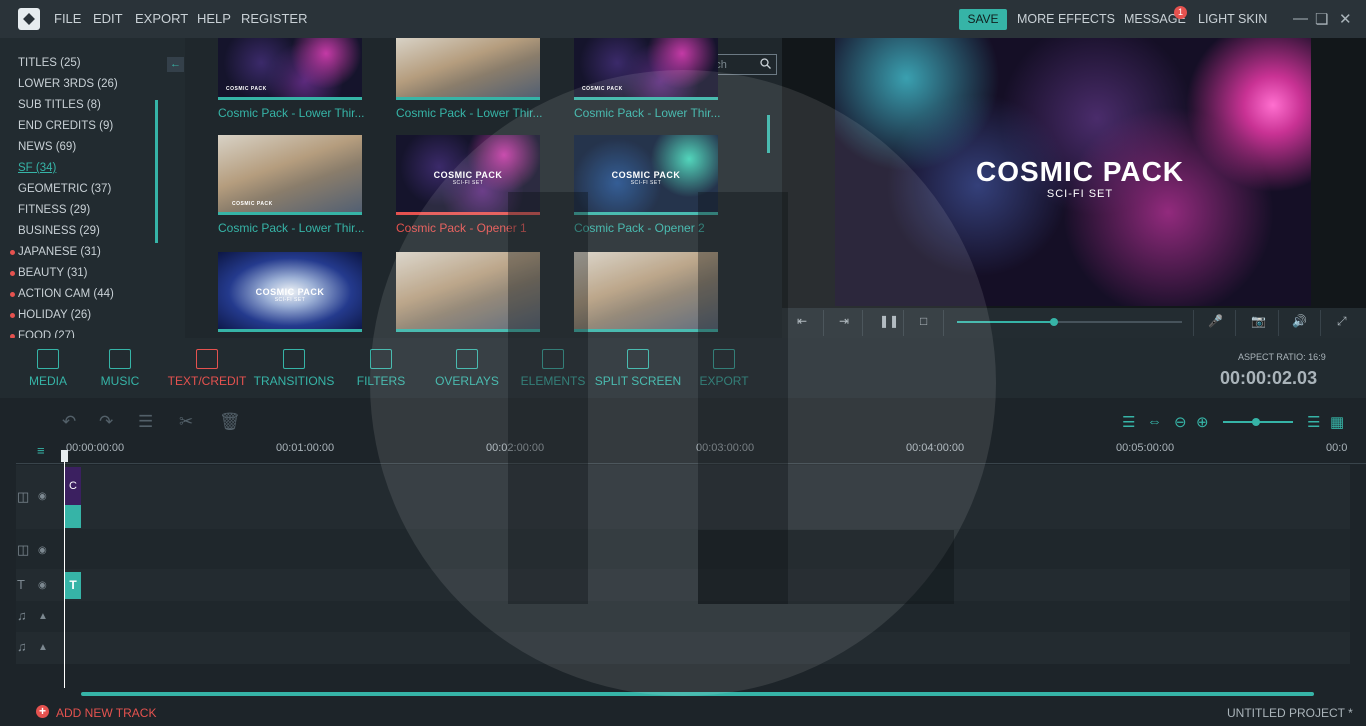 Image resolution: width=1366 pixels, height=726 pixels. I want to click on tool-export: EXPORT, so click(724, 381).